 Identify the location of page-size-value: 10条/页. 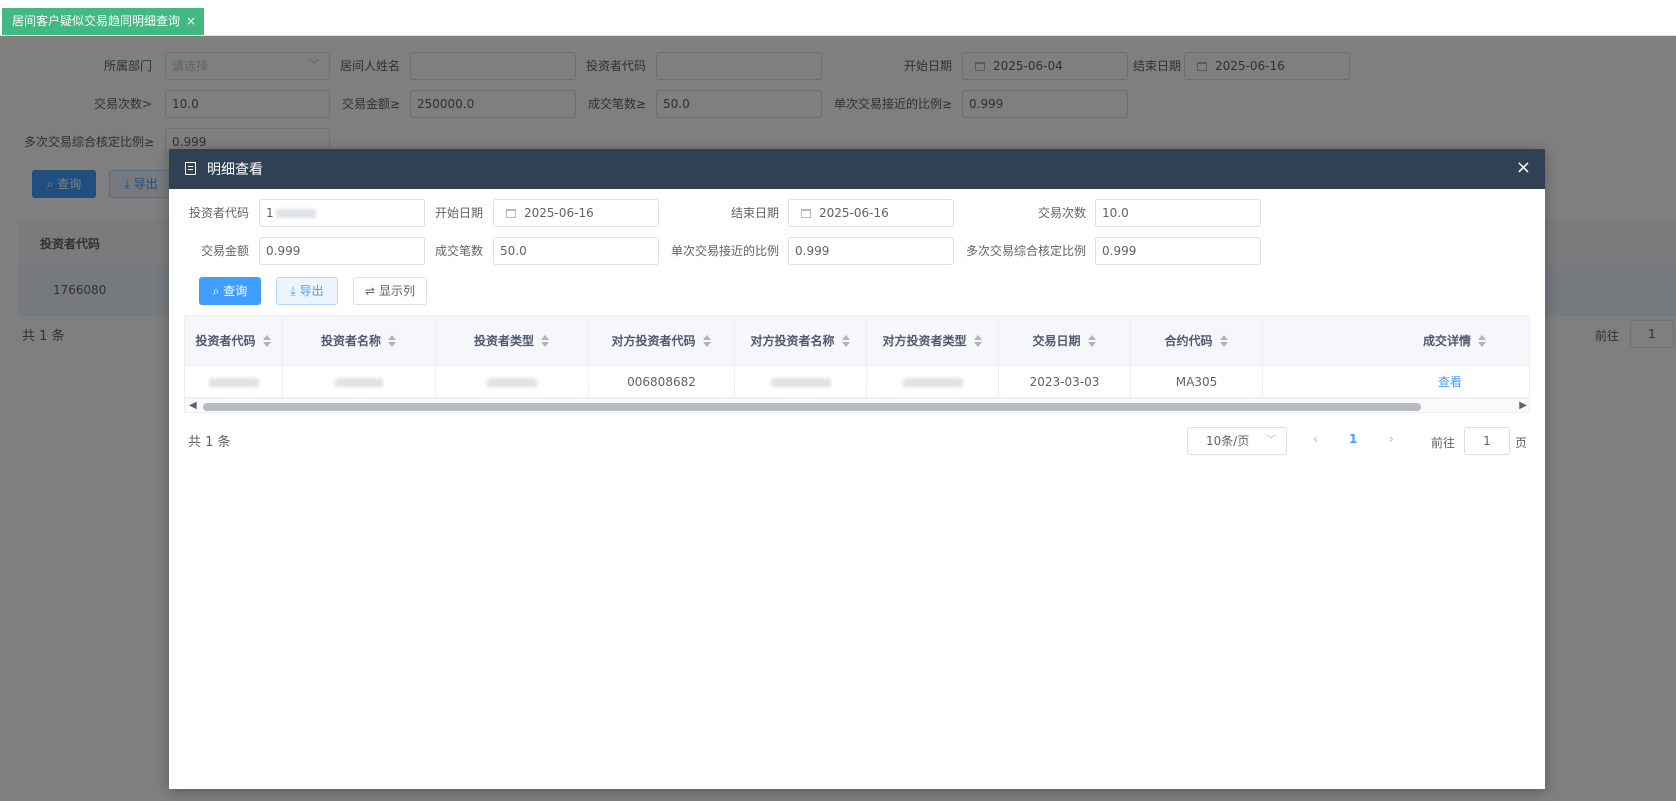
(1228, 441).